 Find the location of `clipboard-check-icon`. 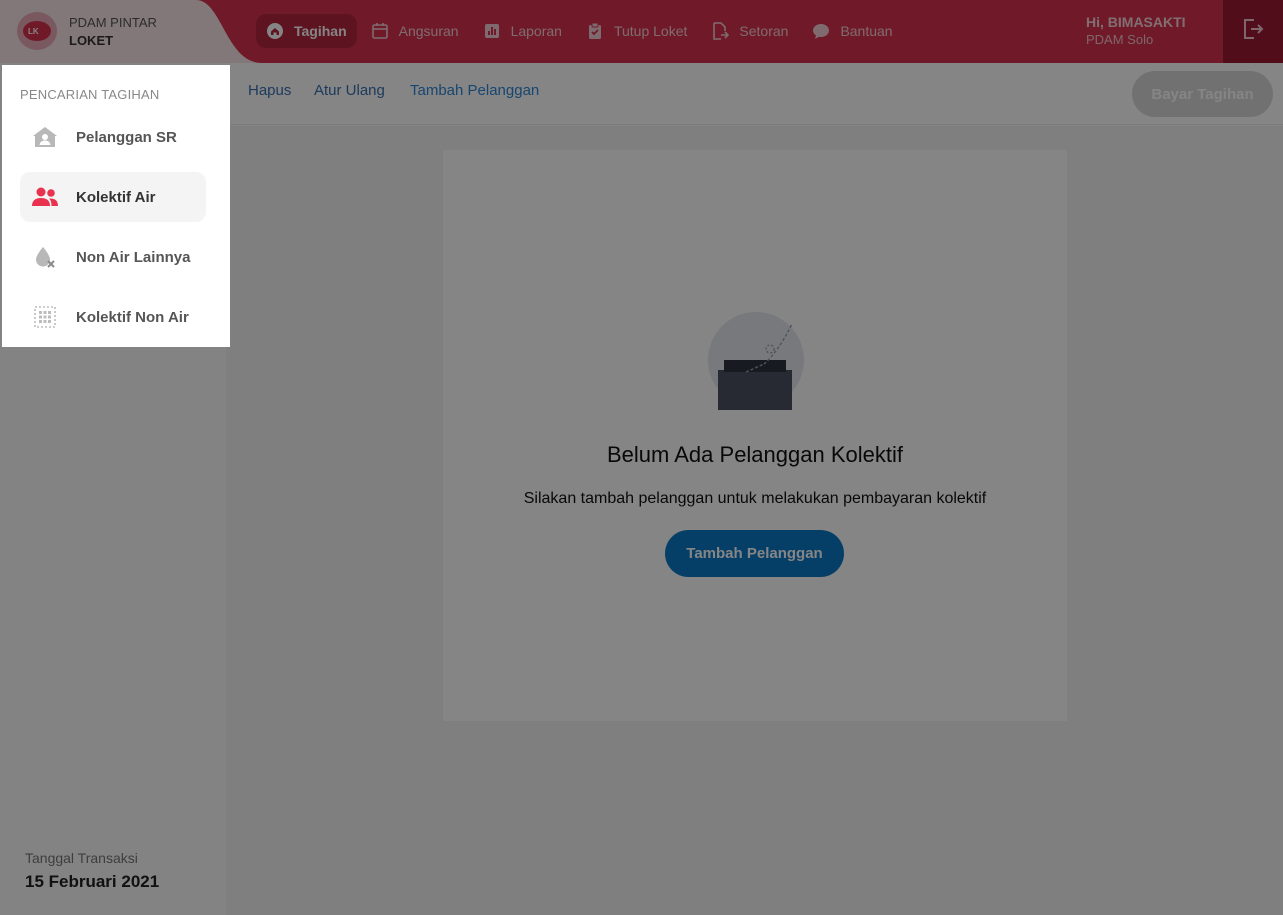

clipboard-check-icon is located at coordinates (595, 31).